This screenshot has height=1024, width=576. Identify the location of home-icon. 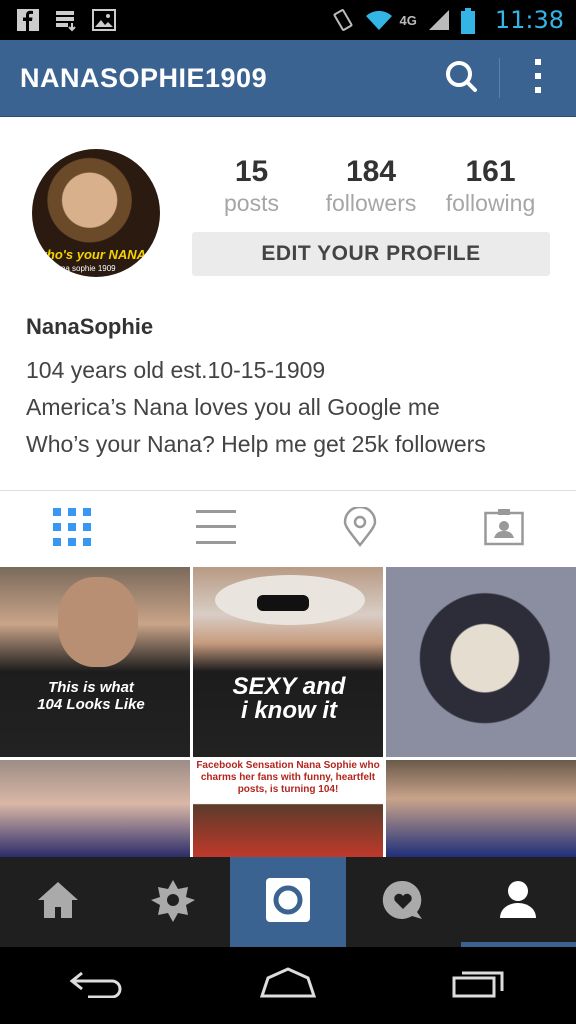
(58, 902).